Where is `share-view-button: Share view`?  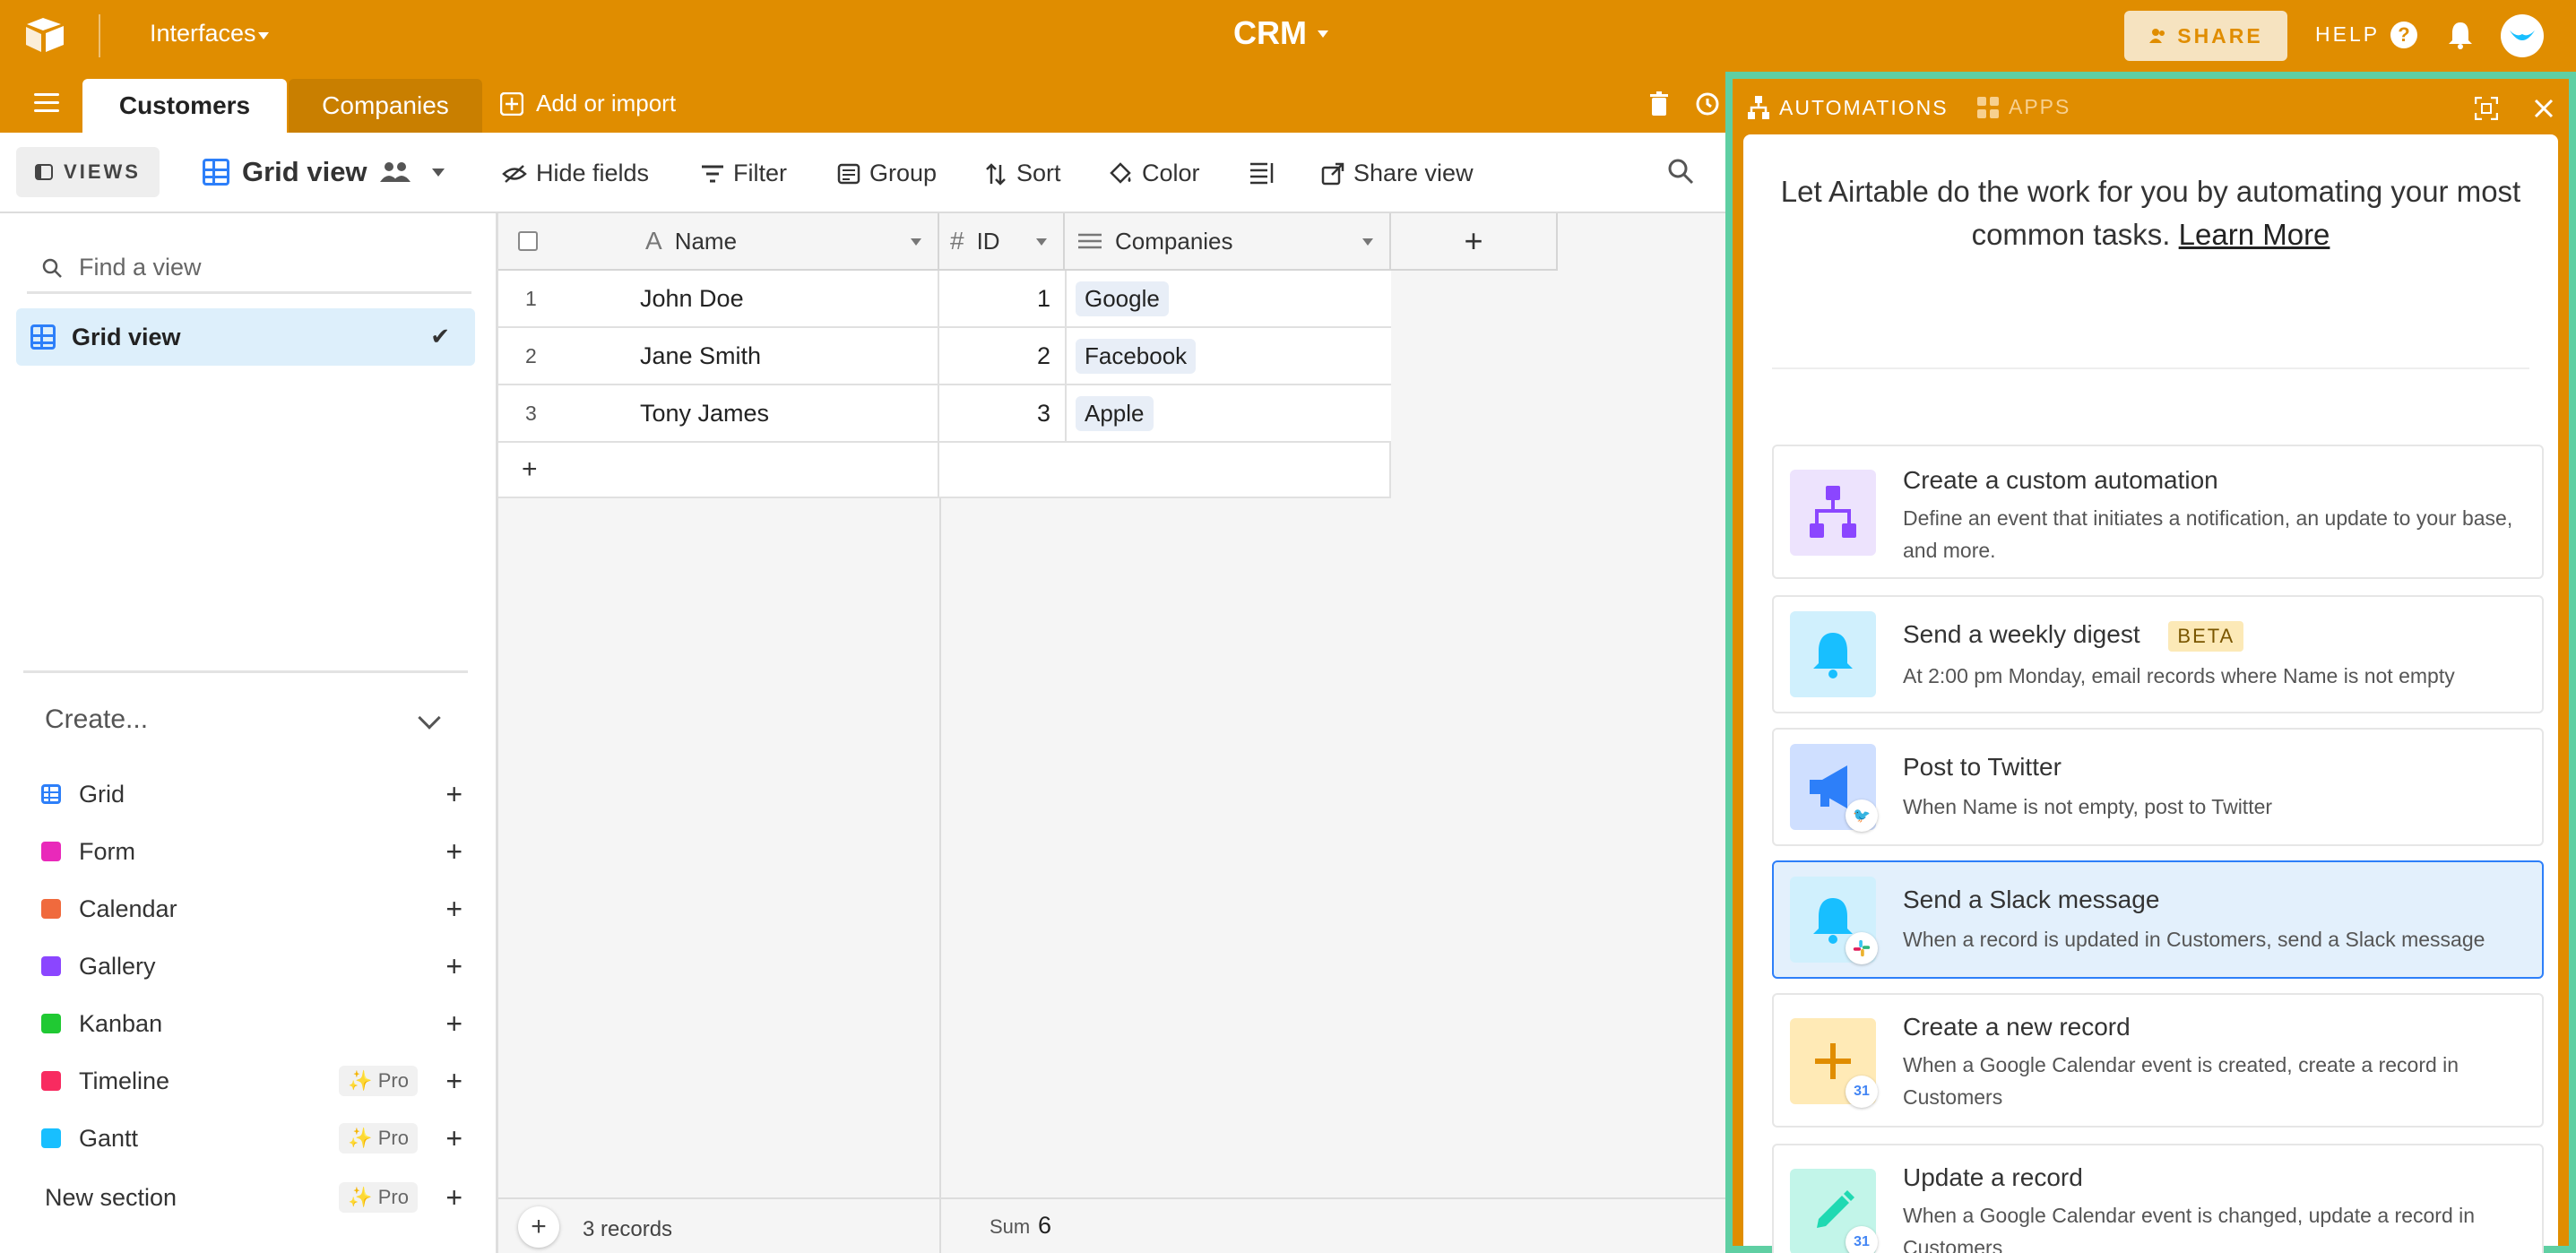
share-view-button: Share view is located at coordinates (1397, 173).